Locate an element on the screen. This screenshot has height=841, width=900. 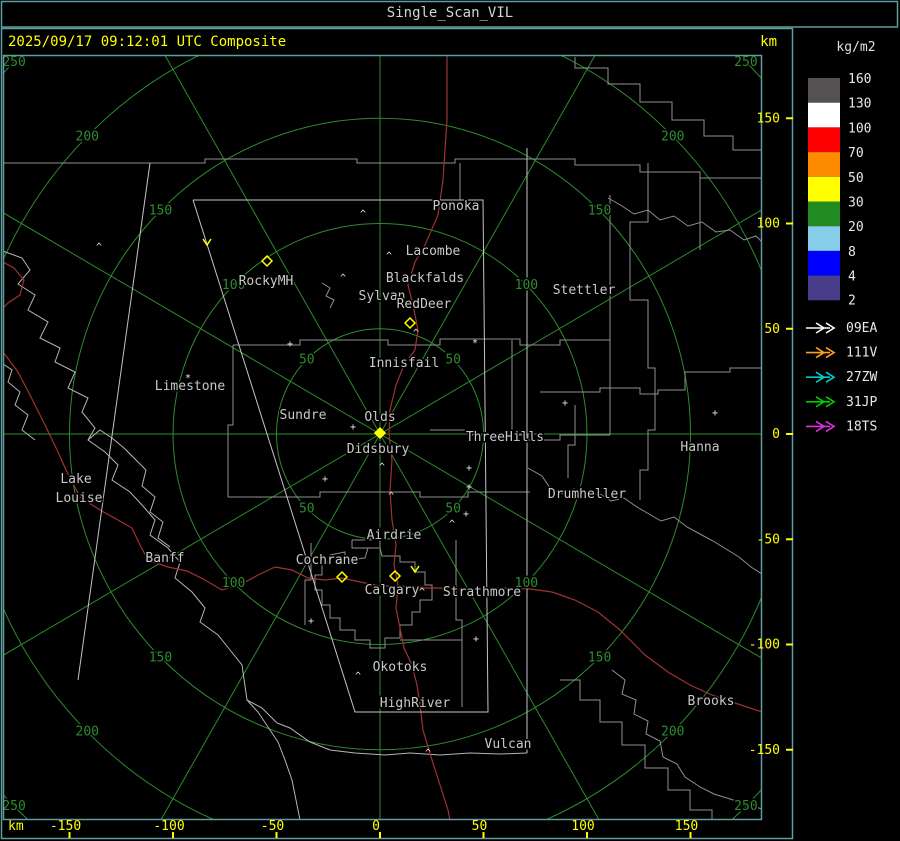
town-label-sundre: Sundre is located at coordinates (303, 415).